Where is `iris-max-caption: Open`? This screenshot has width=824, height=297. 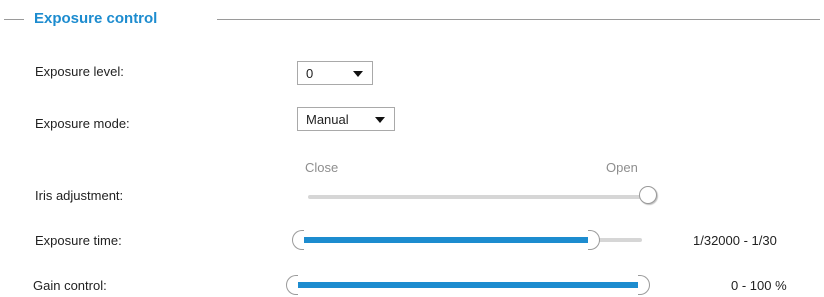
iris-max-caption: Open is located at coordinates (622, 167).